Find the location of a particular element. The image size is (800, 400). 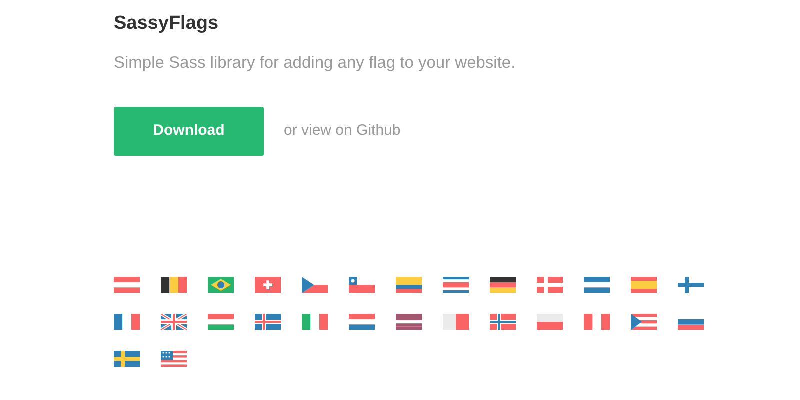

page-subtitle: Simple Sass library for adding any flag to your website. is located at coordinates (315, 63).